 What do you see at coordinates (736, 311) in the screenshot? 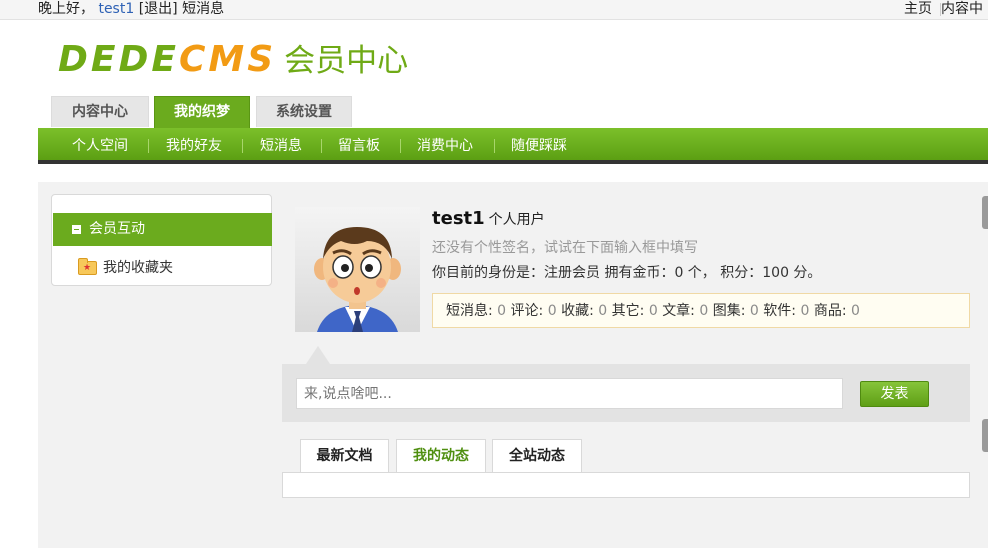
I see `stat-albums: 图集: 0` at bounding box center [736, 311].